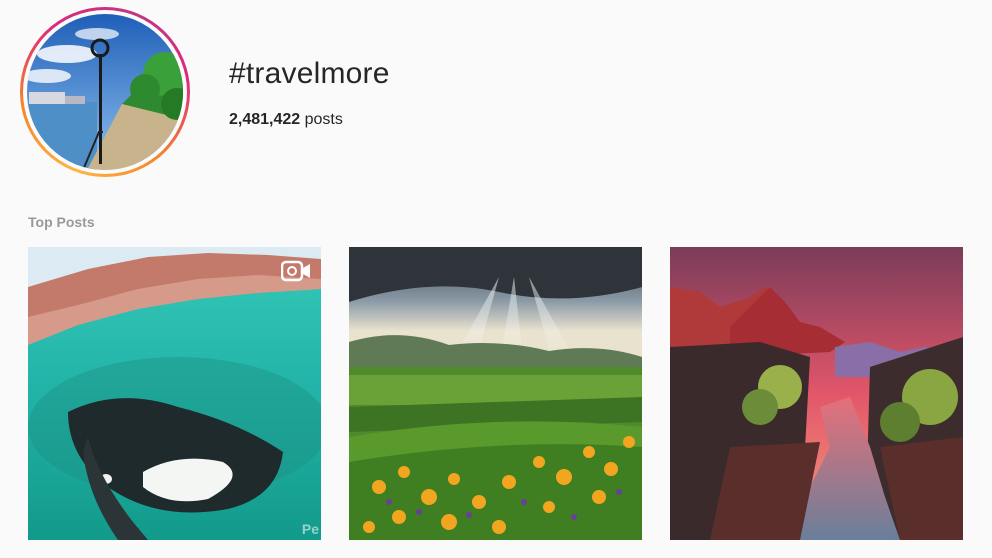 This screenshot has height=558, width=992. What do you see at coordinates (296, 271) in the screenshot?
I see `video-camera-icon` at bounding box center [296, 271].